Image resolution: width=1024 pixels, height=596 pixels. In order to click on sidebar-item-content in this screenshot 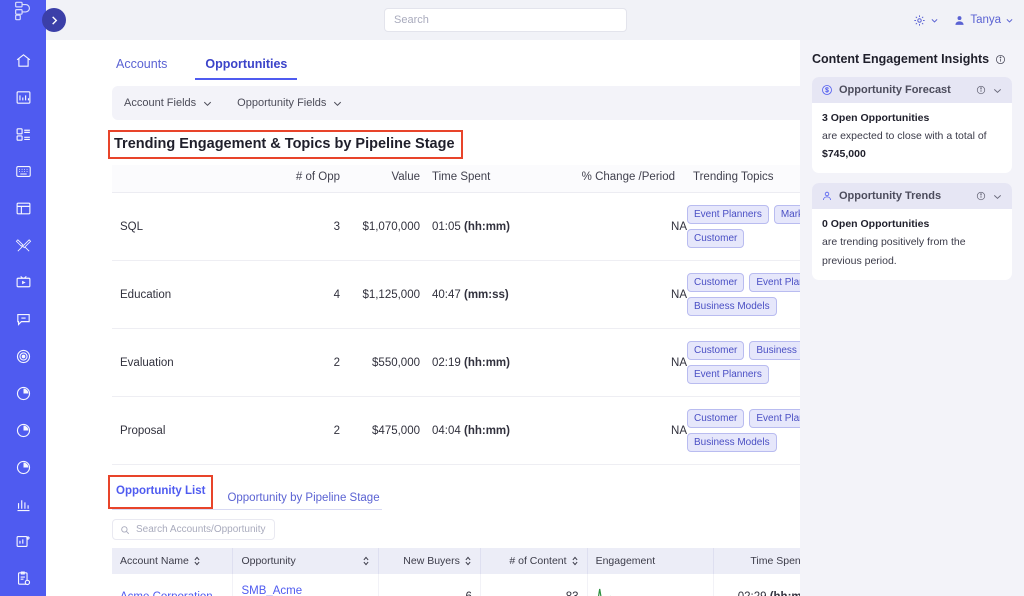, I will do `click(23, 134)`.